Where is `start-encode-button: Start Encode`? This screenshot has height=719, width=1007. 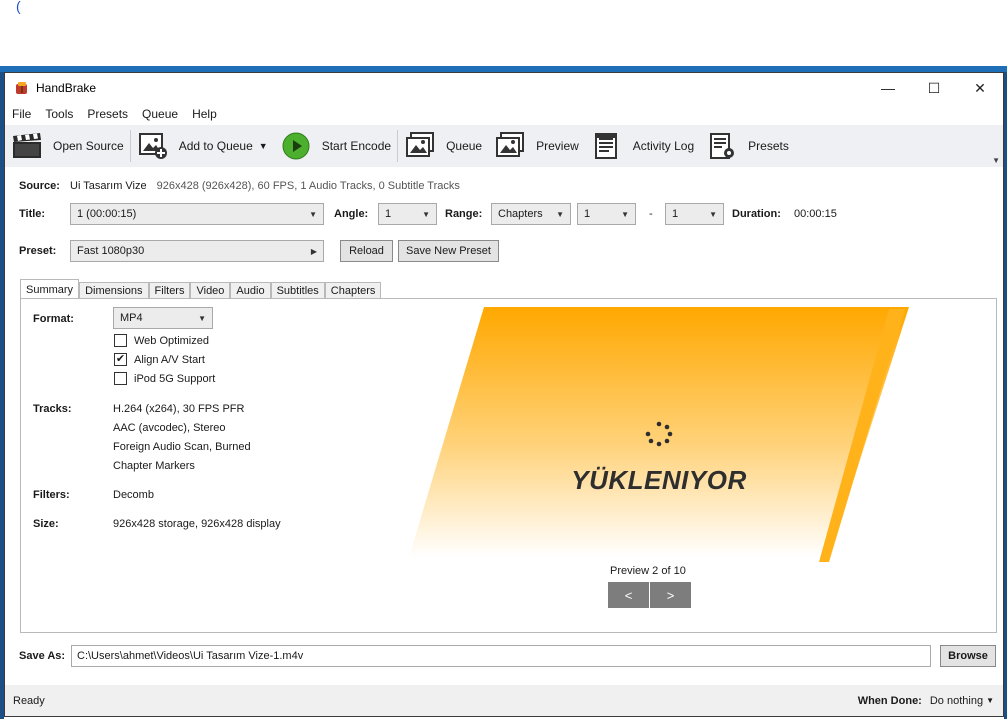
start-encode-button: Start Encode is located at coordinates (335, 146).